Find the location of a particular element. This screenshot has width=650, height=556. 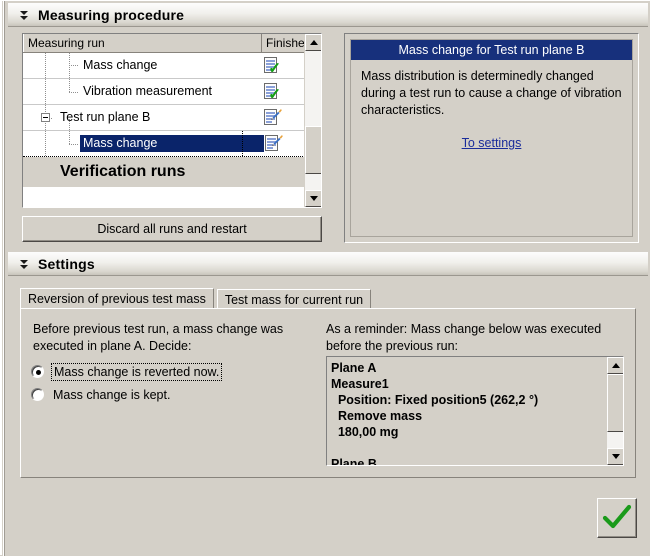

radio-option-mass-change-kept: Mass change is kept. is located at coordinates (101, 394).